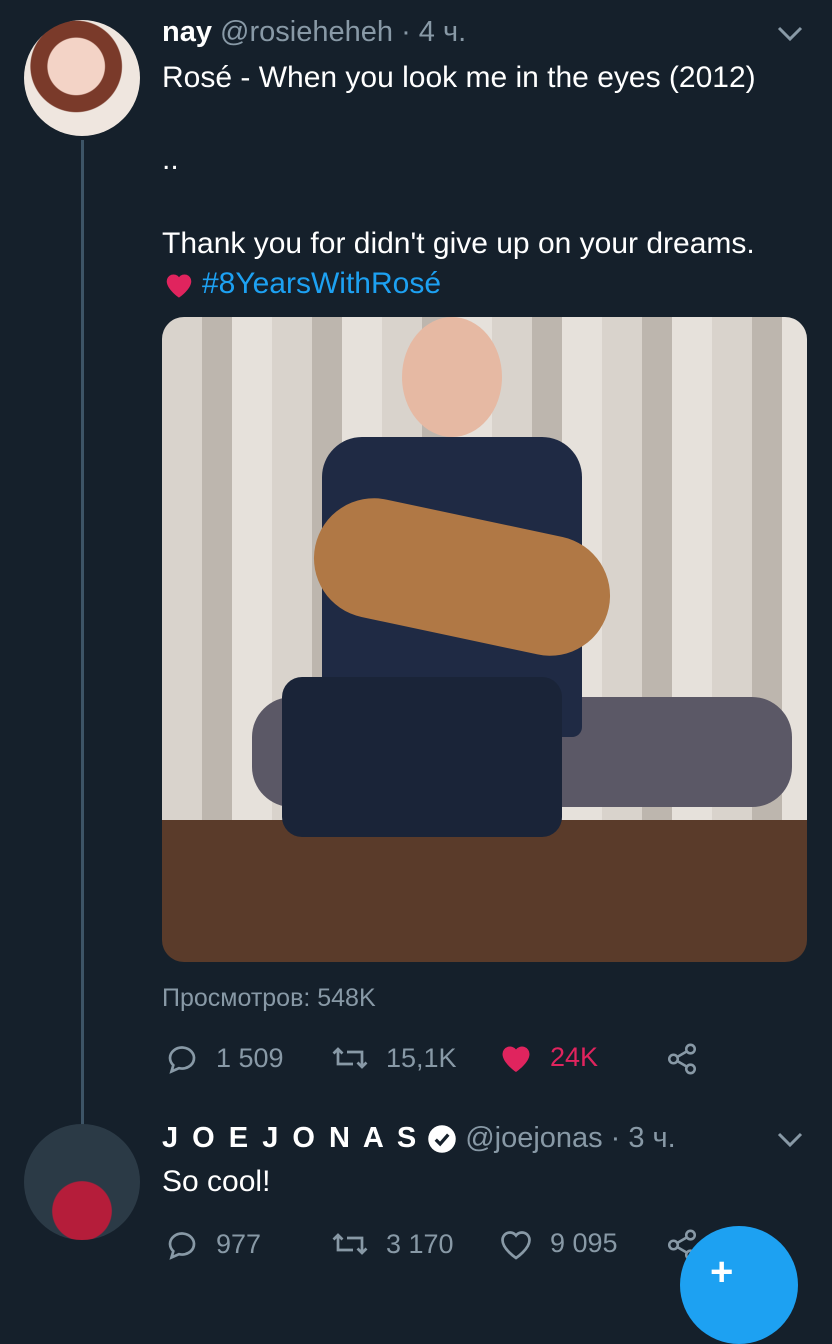 Image resolution: width=832 pixels, height=1344 pixels. I want to click on retweet-count: 15,1K, so click(421, 1057).